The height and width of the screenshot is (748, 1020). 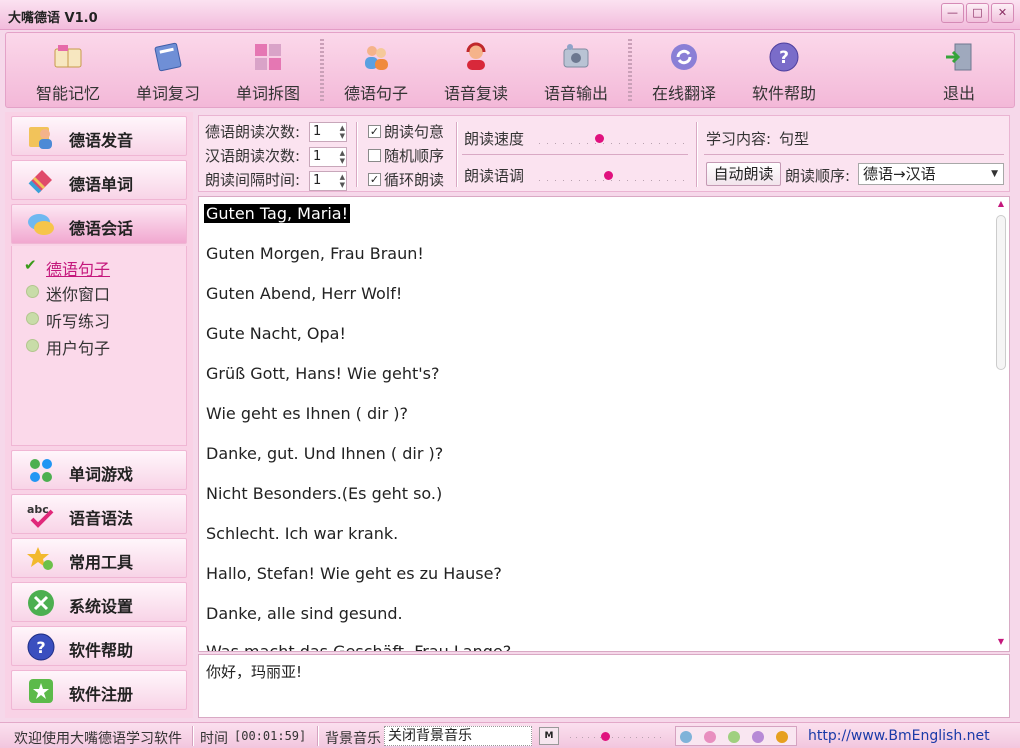 What do you see at coordinates (40, 558) in the screenshot?
I see `tools-icon` at bounding box center [40, 558].